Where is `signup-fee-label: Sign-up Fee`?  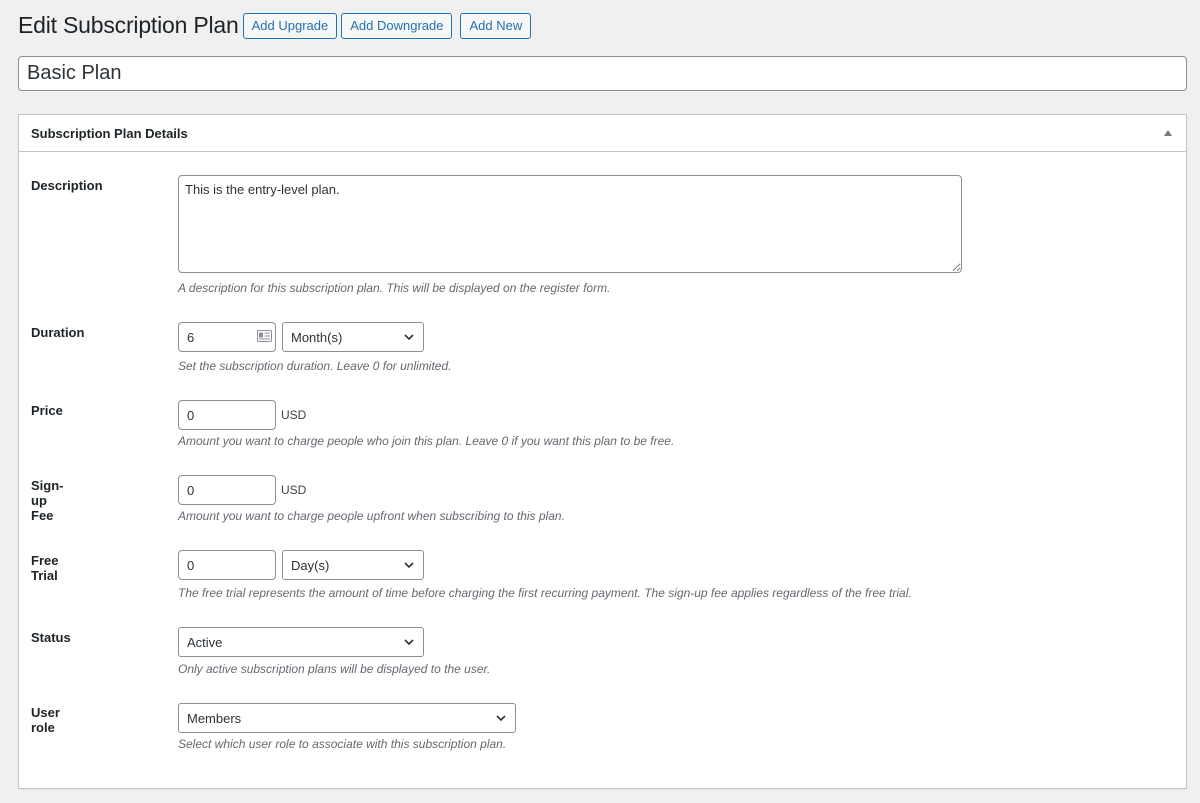 signup-fee-label: Sign-up Fee is located at coordinates (47, 500).